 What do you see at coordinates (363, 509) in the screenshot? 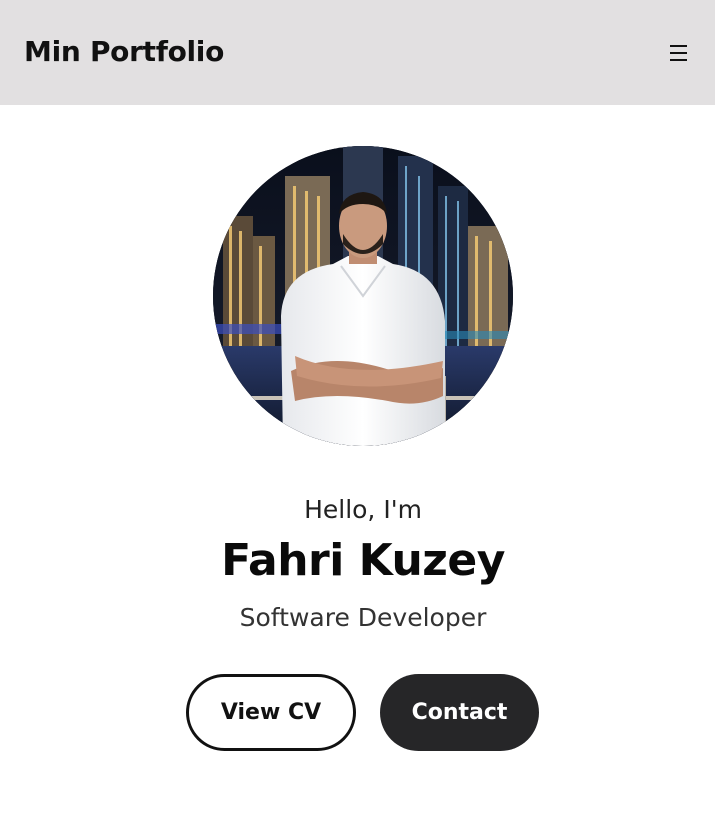
I see `greeting-text: Hello, I'm` at bounding box center [363, 509].